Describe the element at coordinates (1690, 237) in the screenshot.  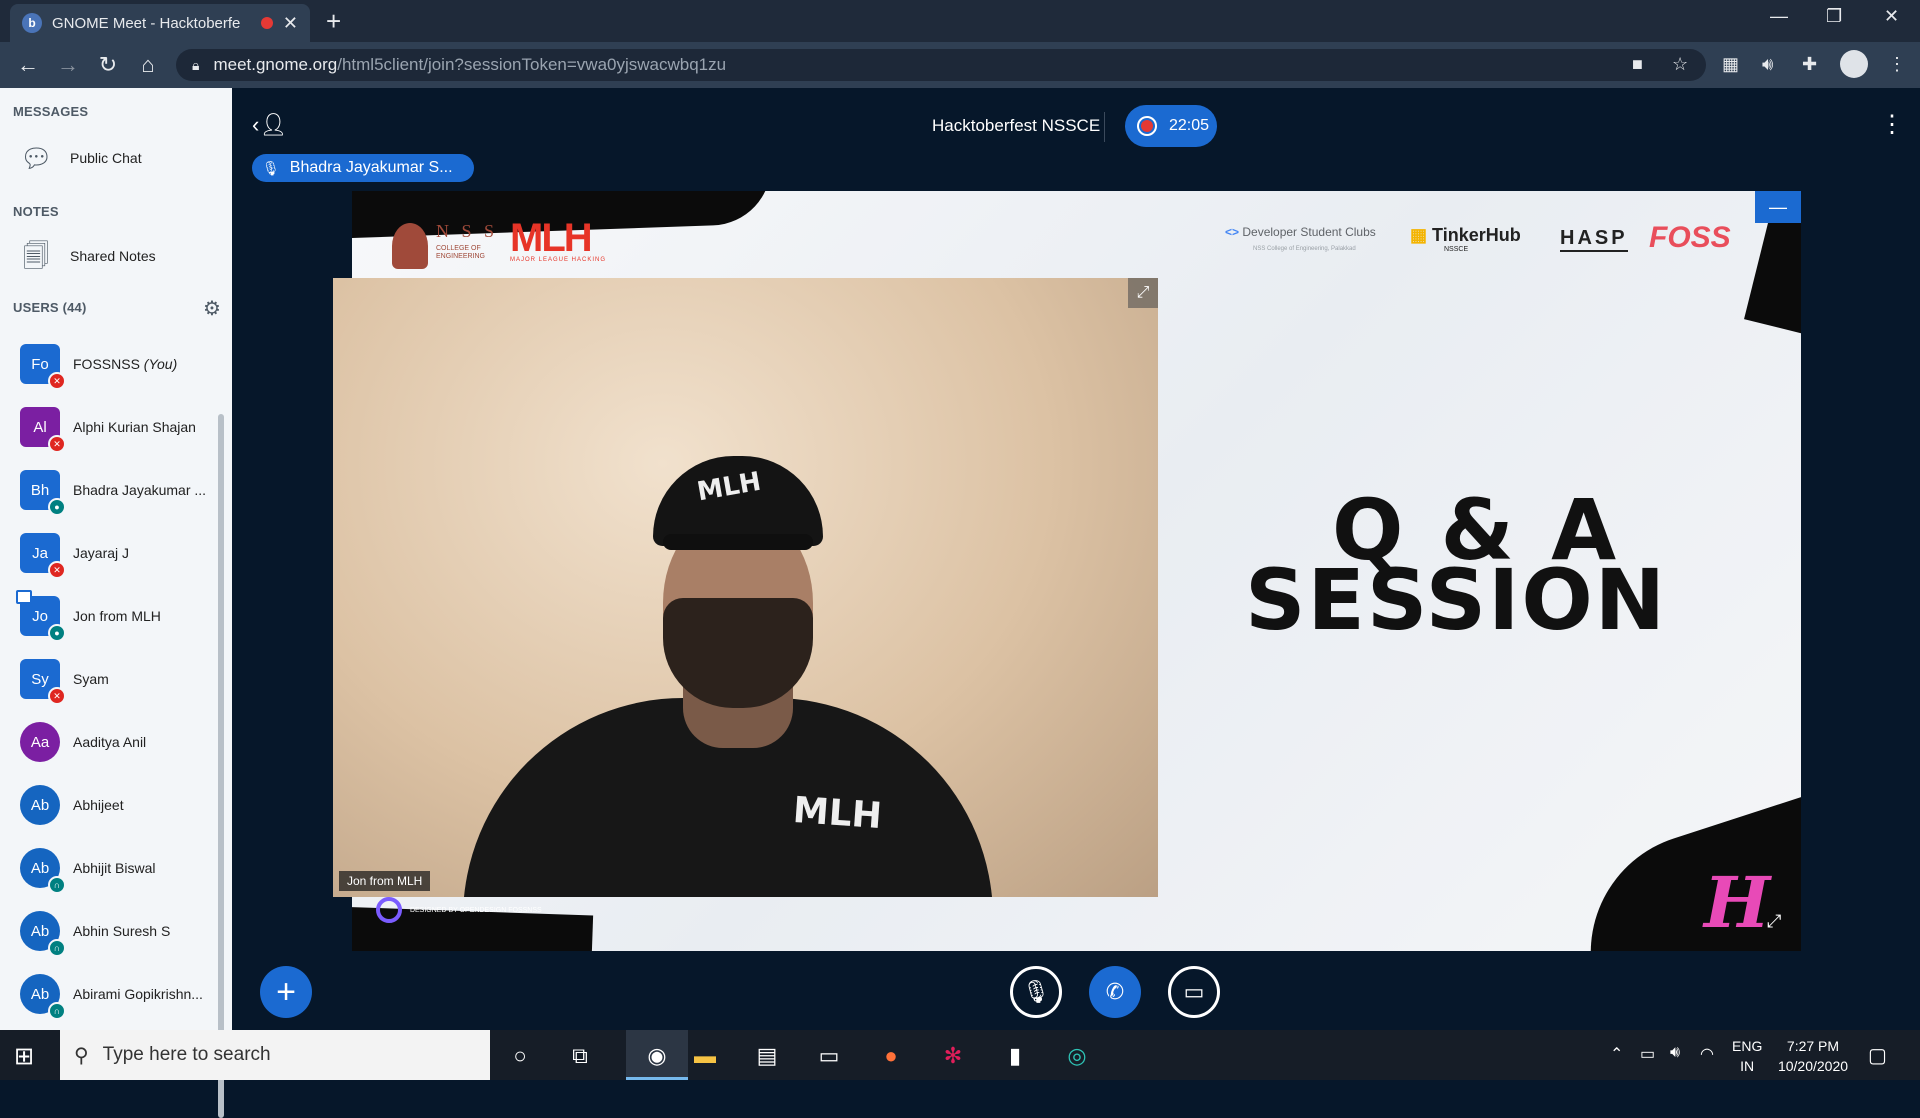
I see `foss-logo: FOSS` at that location.